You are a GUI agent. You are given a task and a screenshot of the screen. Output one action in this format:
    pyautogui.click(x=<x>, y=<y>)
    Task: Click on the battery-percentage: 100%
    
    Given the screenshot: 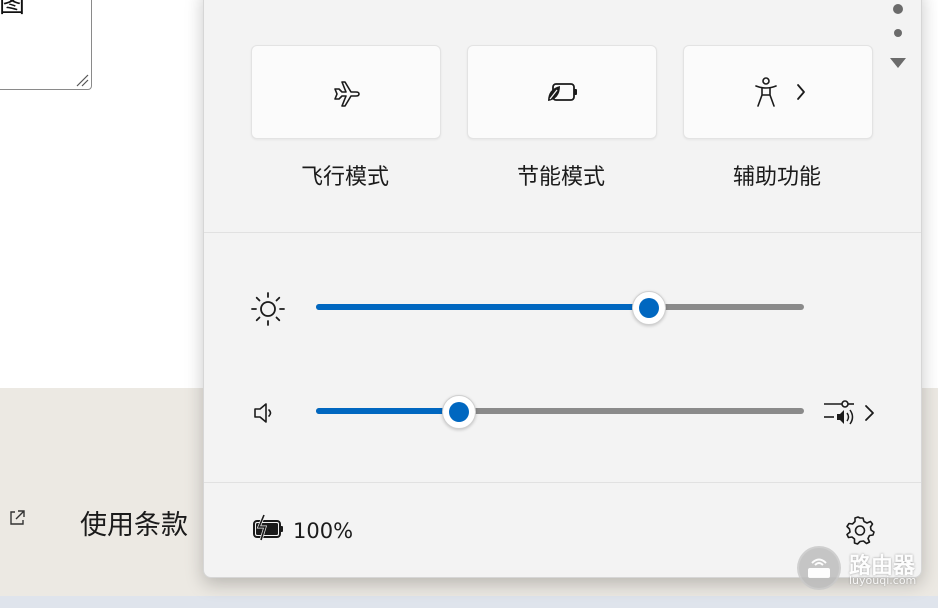 What is the action you would take?
    pyautogui.click(x=323, y=531)
    